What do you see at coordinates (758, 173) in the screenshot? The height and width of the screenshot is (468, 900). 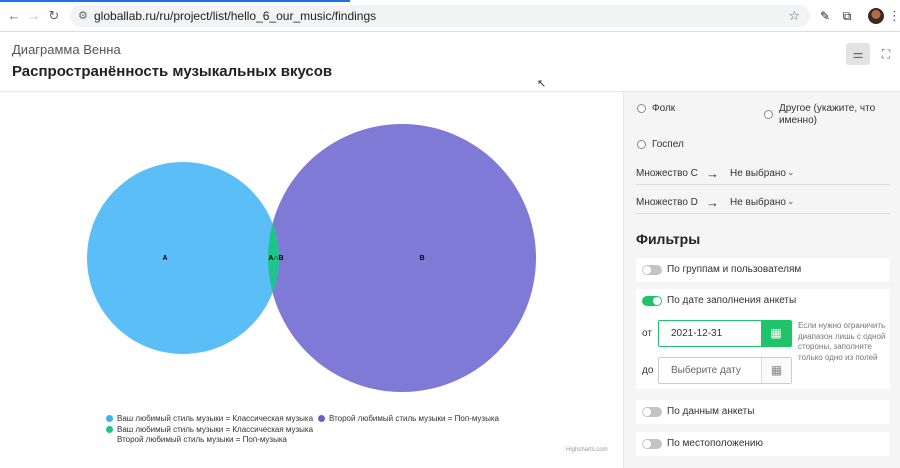 I see `set-c-dropdown: Не выбрано` at bounding box center [758, 173].